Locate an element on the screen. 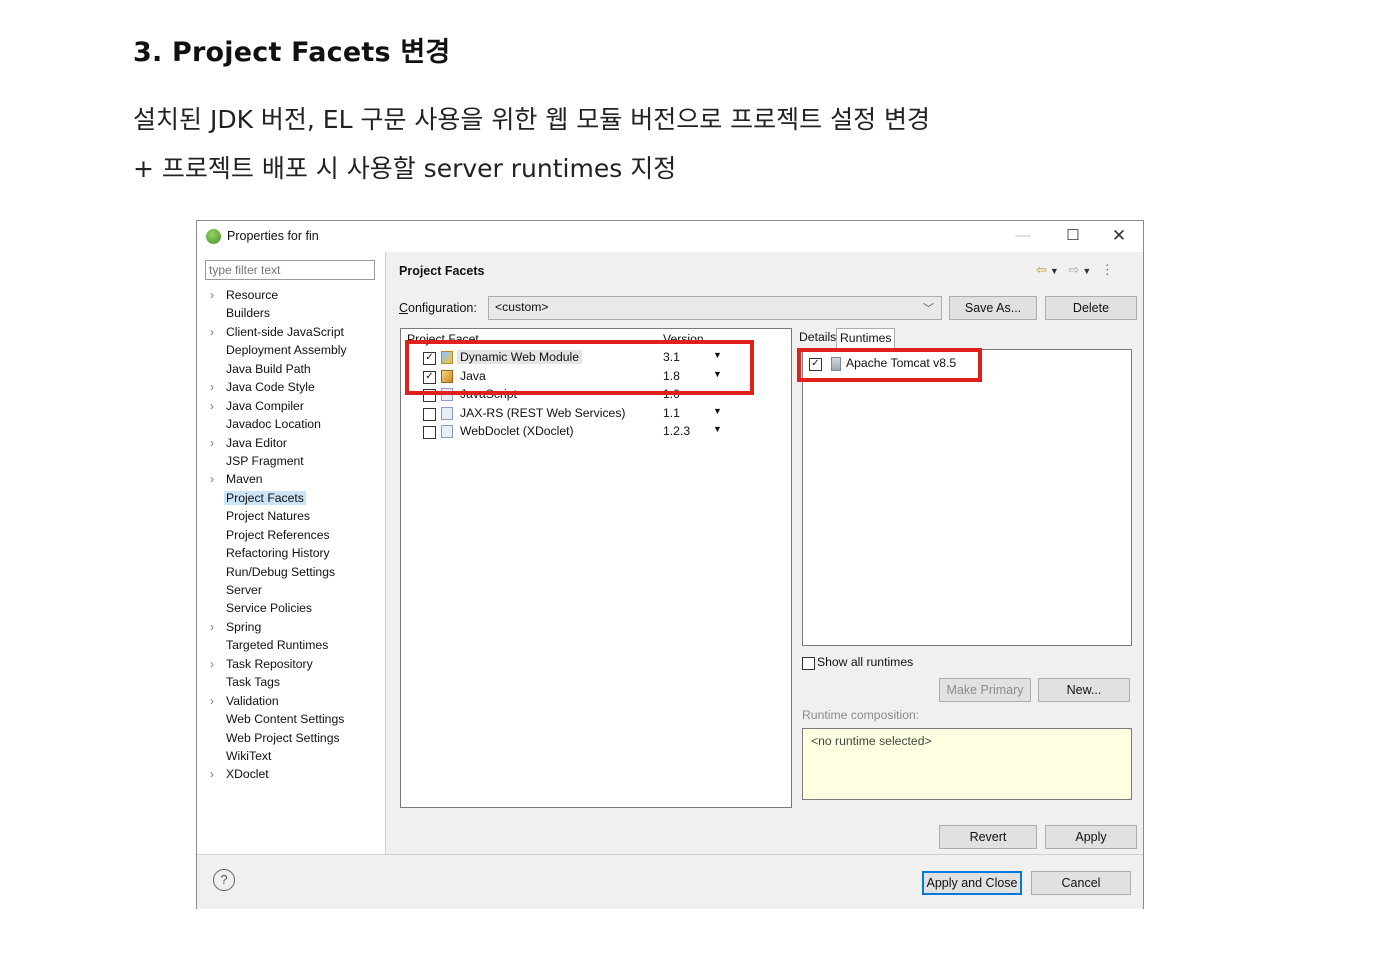 This screenshot has height=958, width=1400. tree-item-label: JSP Fragment is located at coordinates (265, 460).